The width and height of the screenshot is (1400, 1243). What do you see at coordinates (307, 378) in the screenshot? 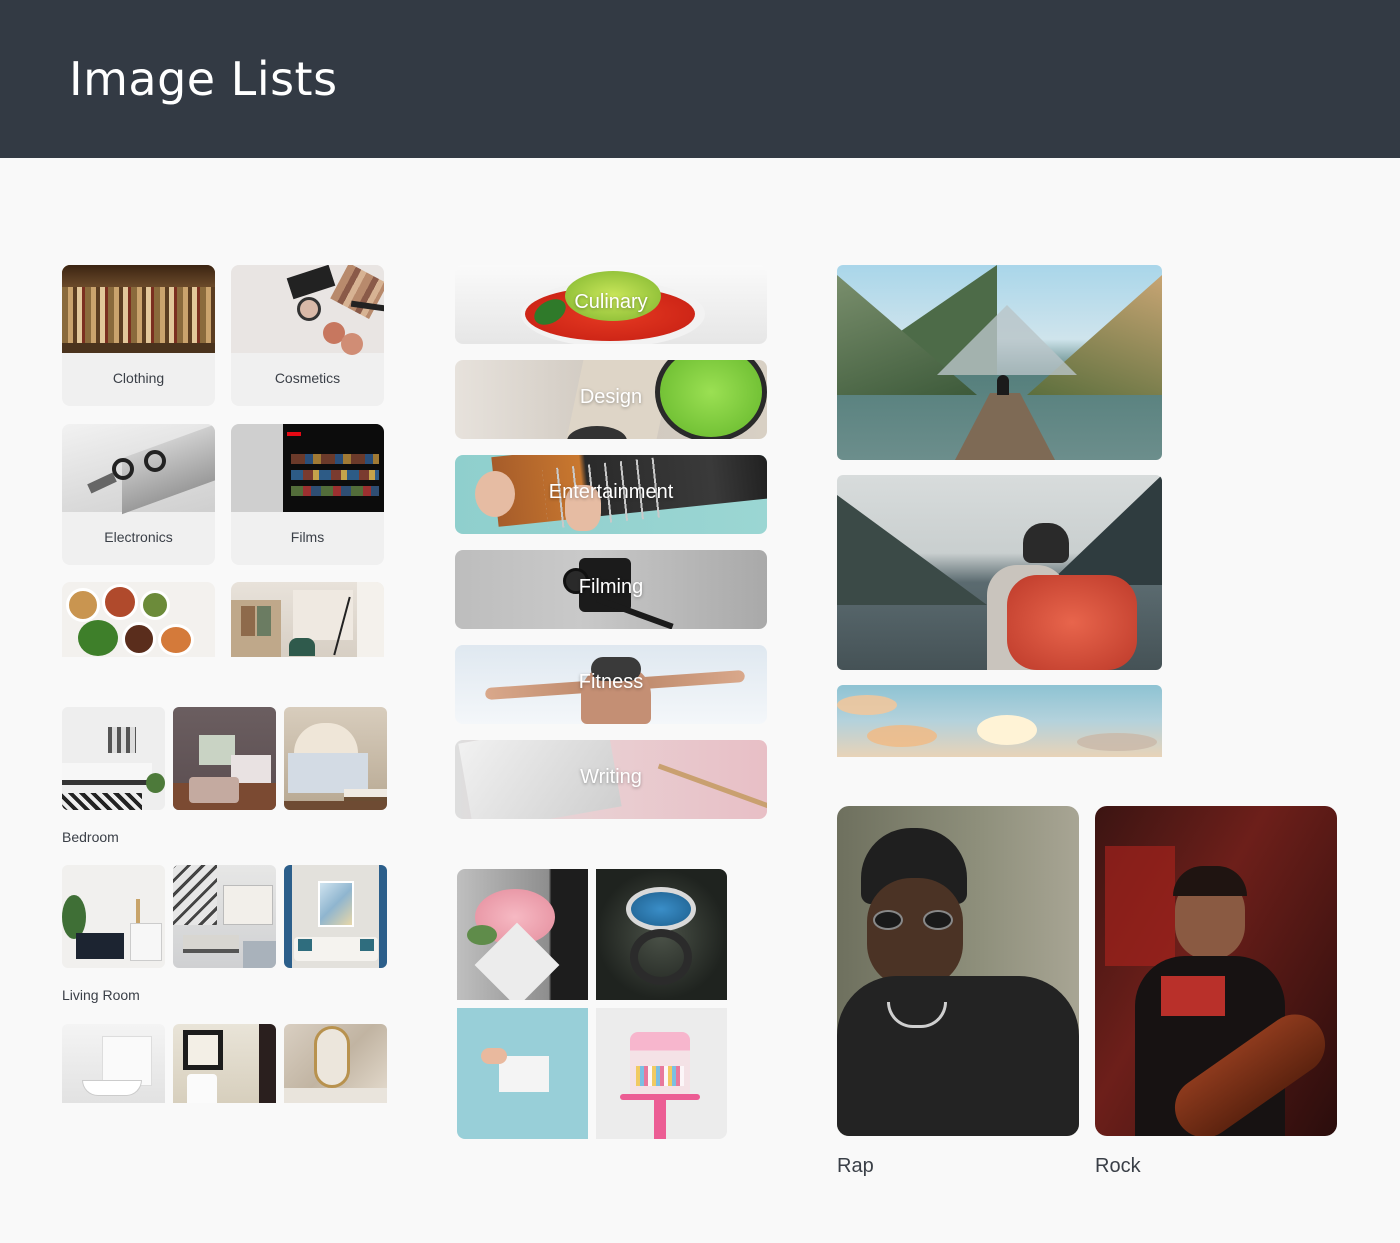
I see `category-label: Cosmetics` at bounding box center [307, 378].